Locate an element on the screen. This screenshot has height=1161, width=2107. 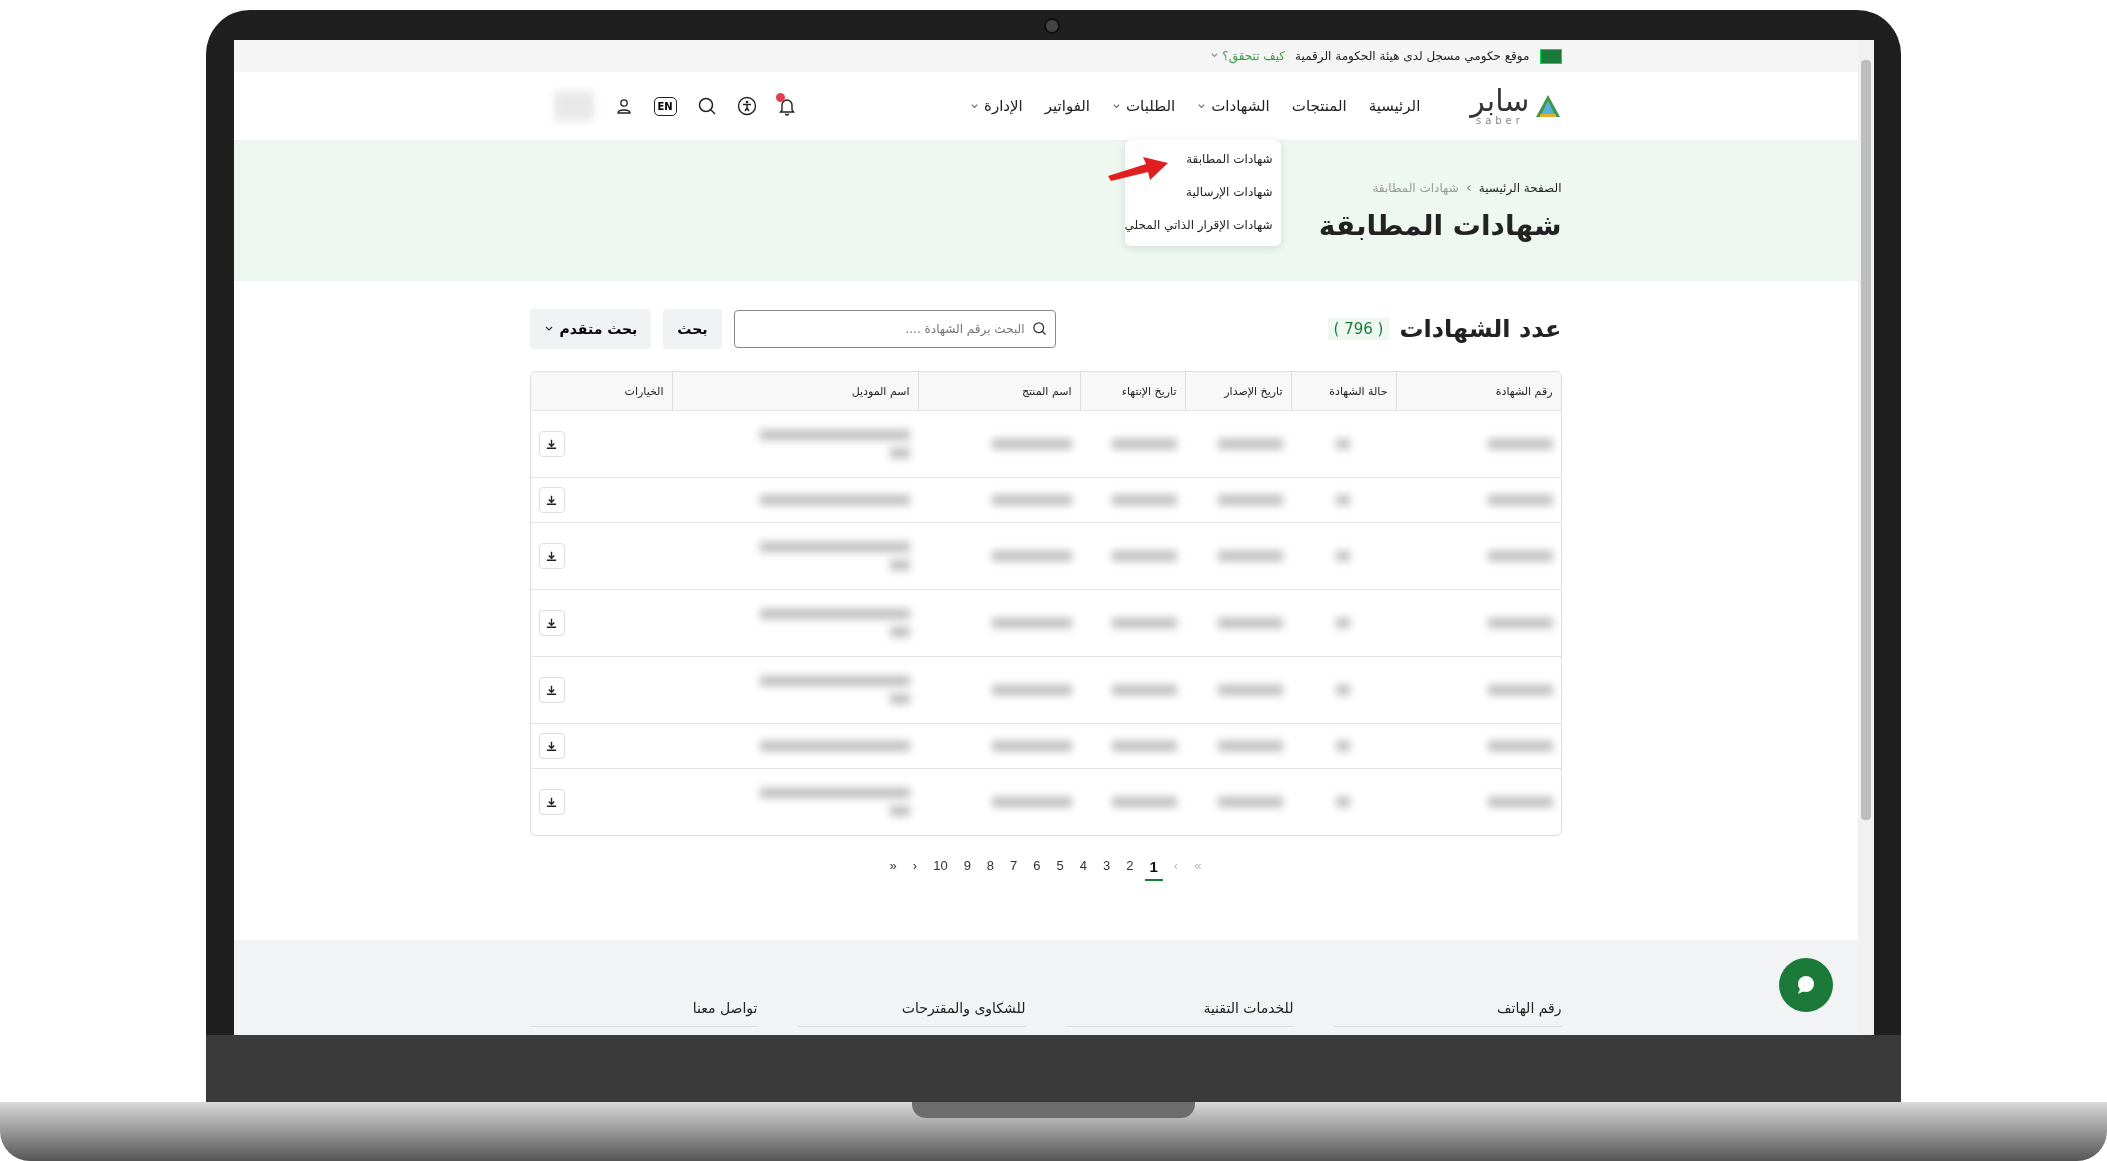
column-header: رقم الشهادة is located at coordinates (1478, 391).